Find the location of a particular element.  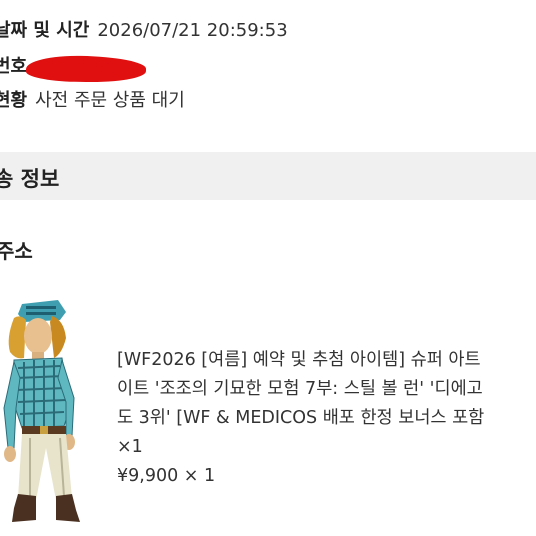

product-name-line: [WF2026 [여름] 예약 및 추첨 아이템] 슈퍼 아트 is located at coordinates (326, 360).